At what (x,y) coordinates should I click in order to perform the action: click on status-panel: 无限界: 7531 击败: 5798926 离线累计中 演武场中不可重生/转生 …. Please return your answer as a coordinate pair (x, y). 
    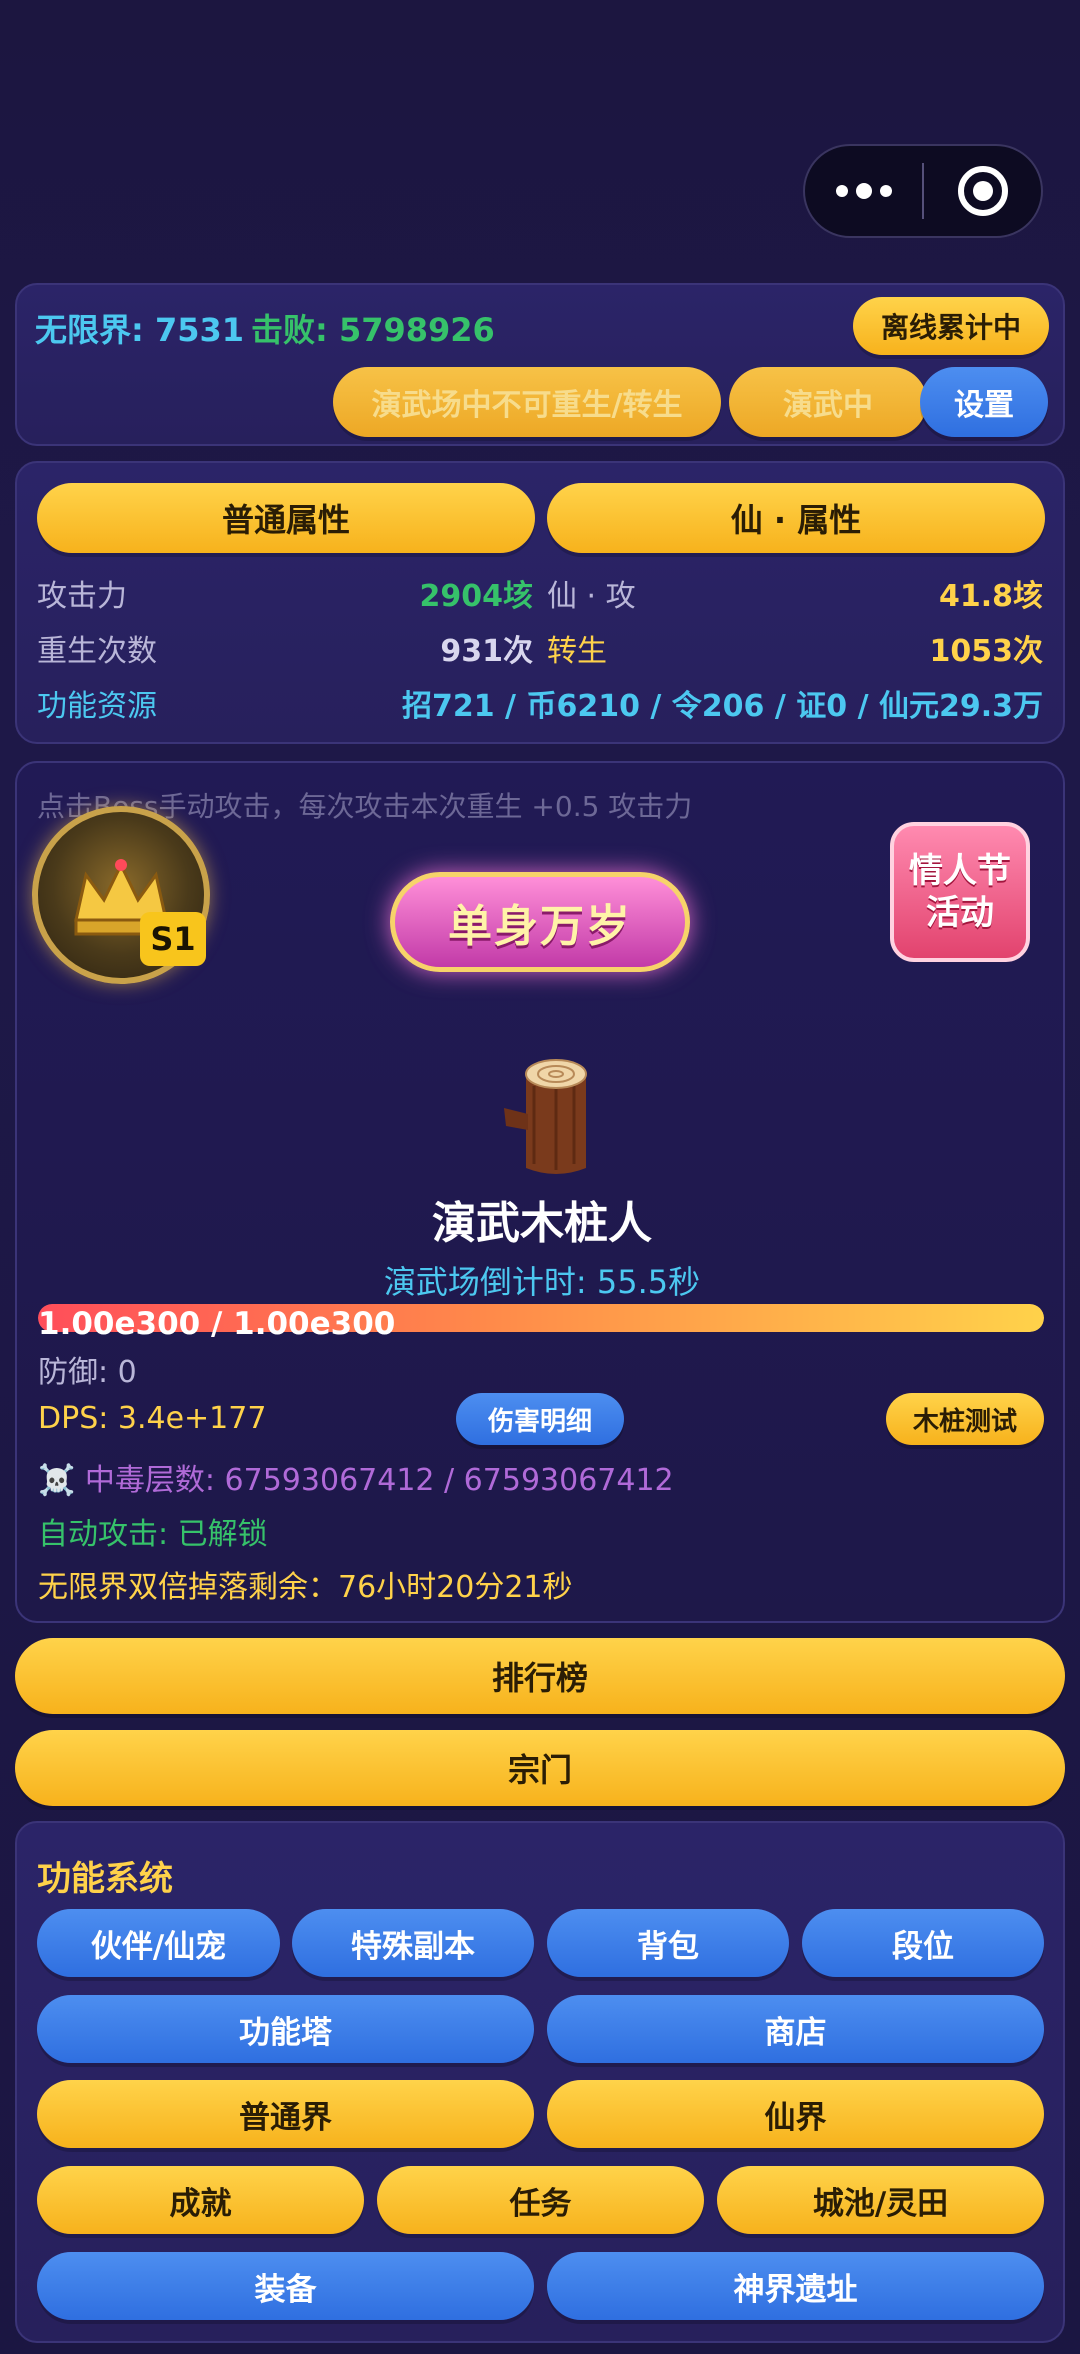
    Looking at the image, I should click on (540, 364).